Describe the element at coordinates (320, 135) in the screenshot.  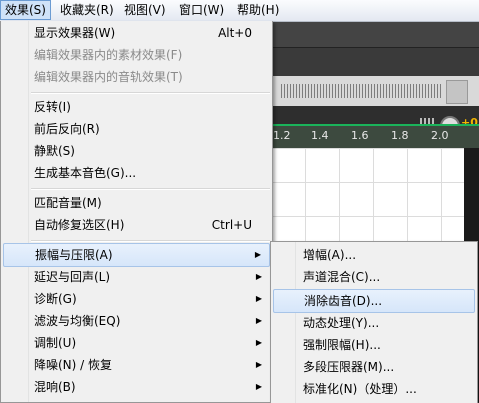
I see `ruler-tick-label: 1.4` at that location.